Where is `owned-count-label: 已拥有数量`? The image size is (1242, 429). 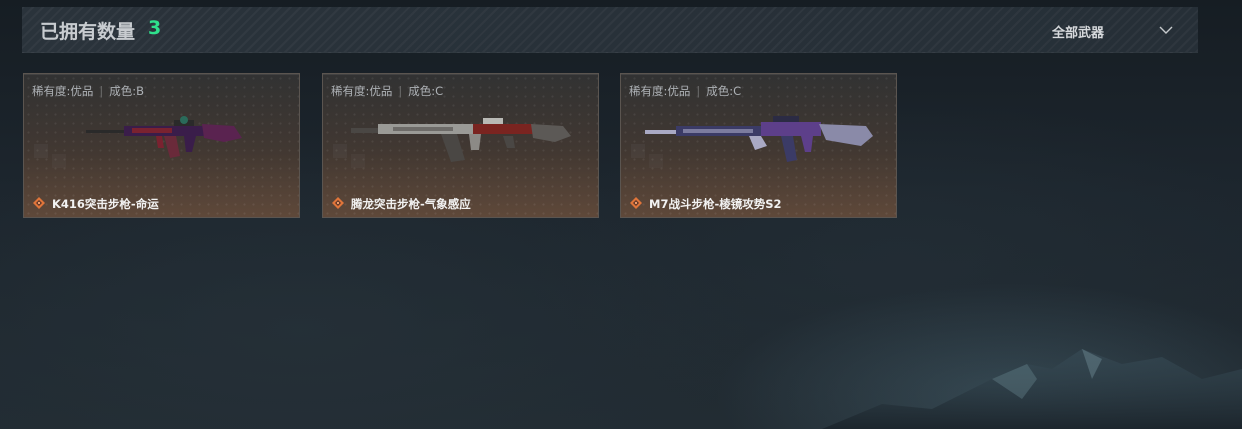 owned-count-label: 已拥有数量 is located at coordinates (88, 32).